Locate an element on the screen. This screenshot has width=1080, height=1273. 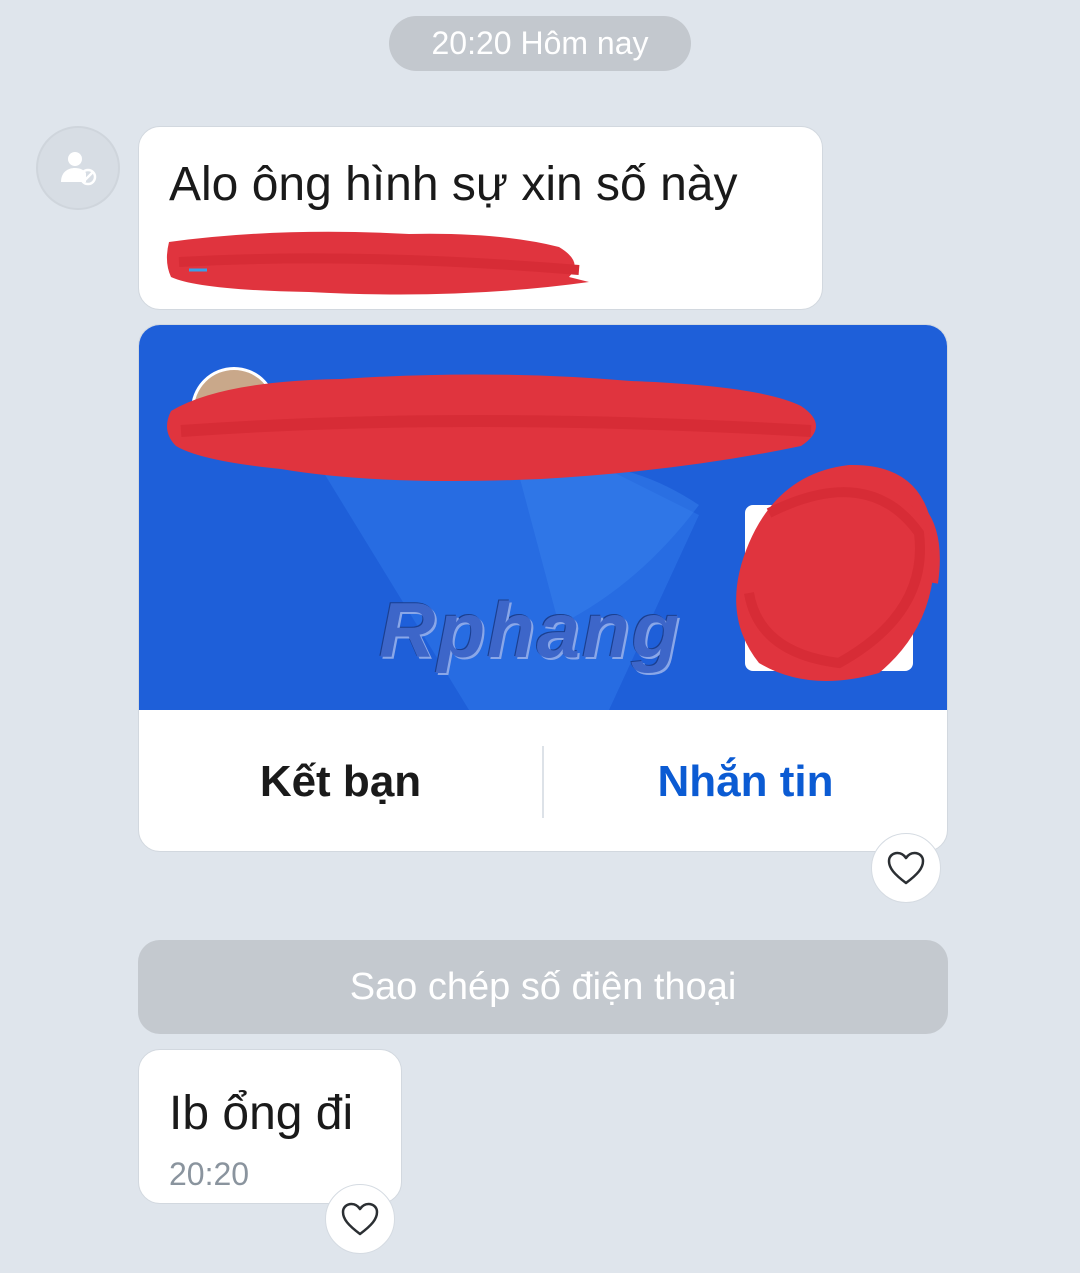
message-time: 20:20 is located at coordinates (209, 1174).